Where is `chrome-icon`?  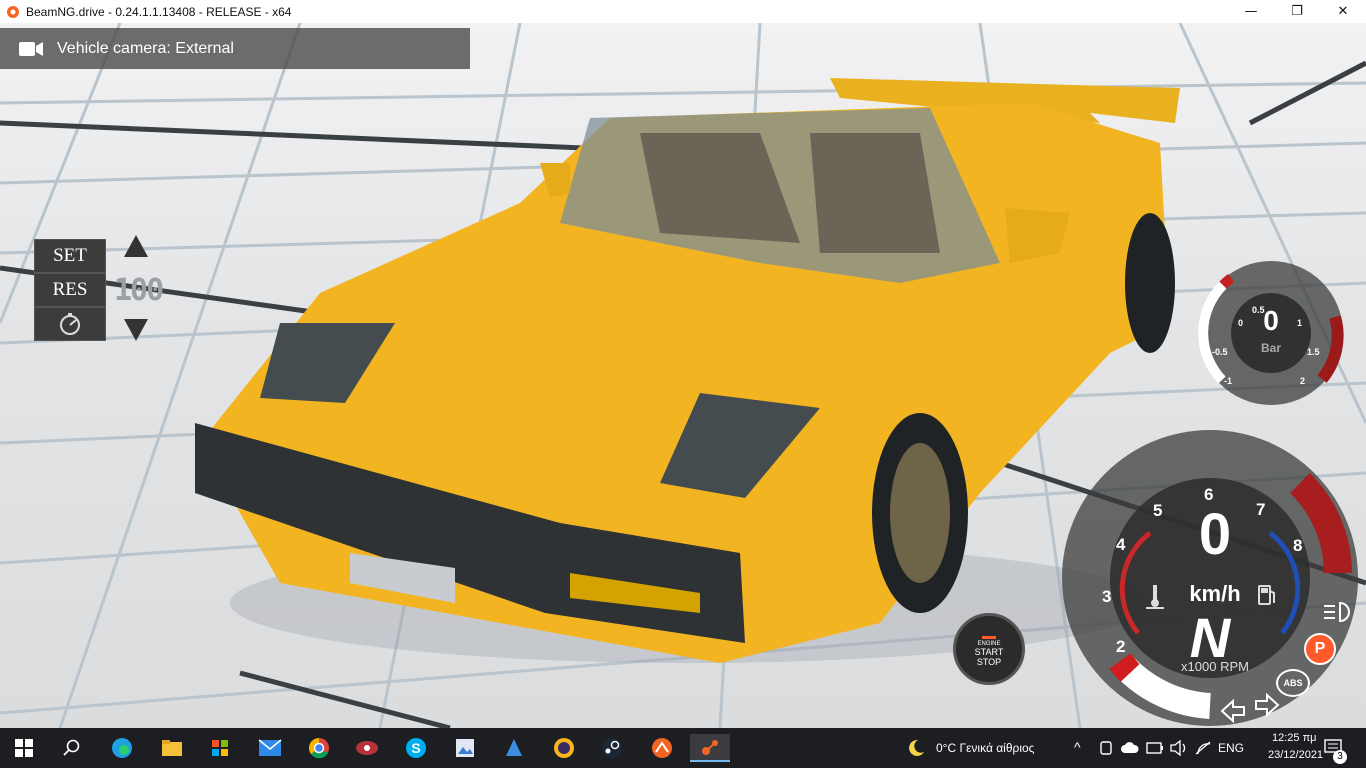 chrome-icon is located at coordinates (319, 748).